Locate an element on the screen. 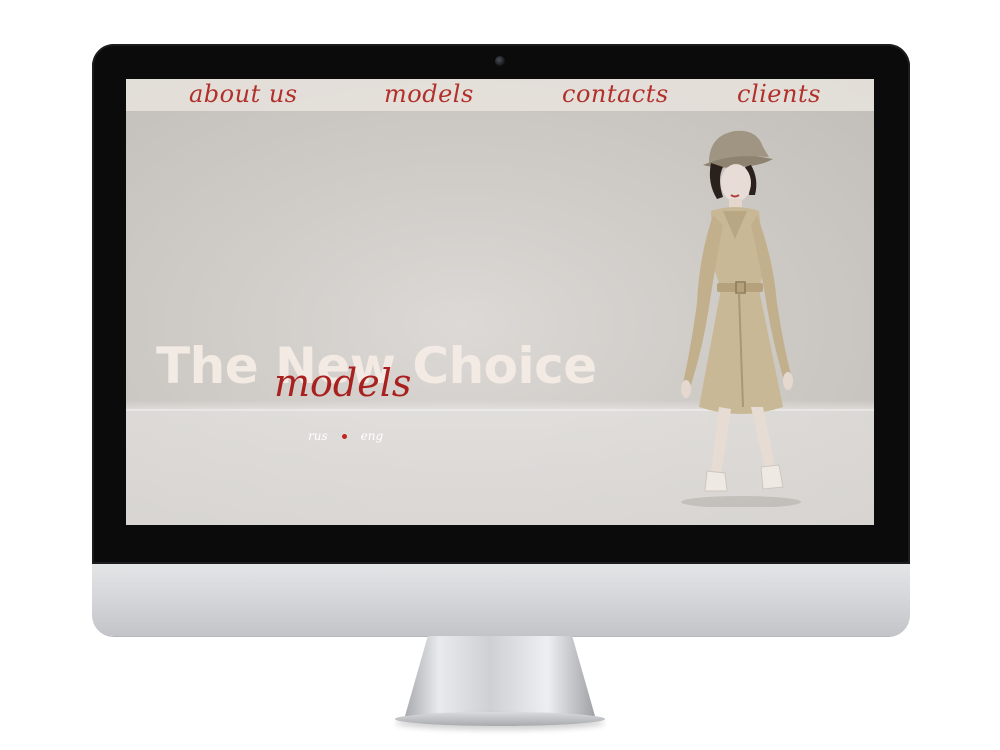 The height and width of the screenshot is (750, 1000). fashion-model-photo is located at coordinates (741, 318).